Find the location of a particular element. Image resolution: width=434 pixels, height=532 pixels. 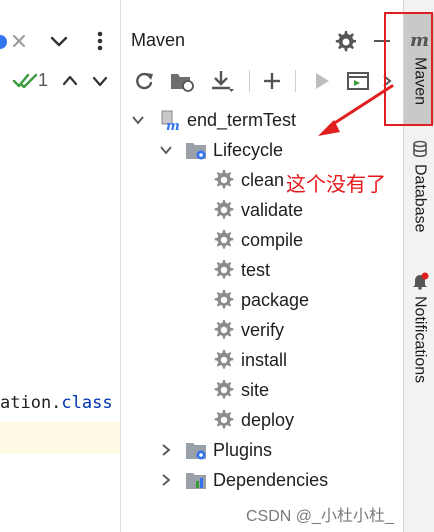

tree-node-label: Dependencies is located at coordinates (271, 479).